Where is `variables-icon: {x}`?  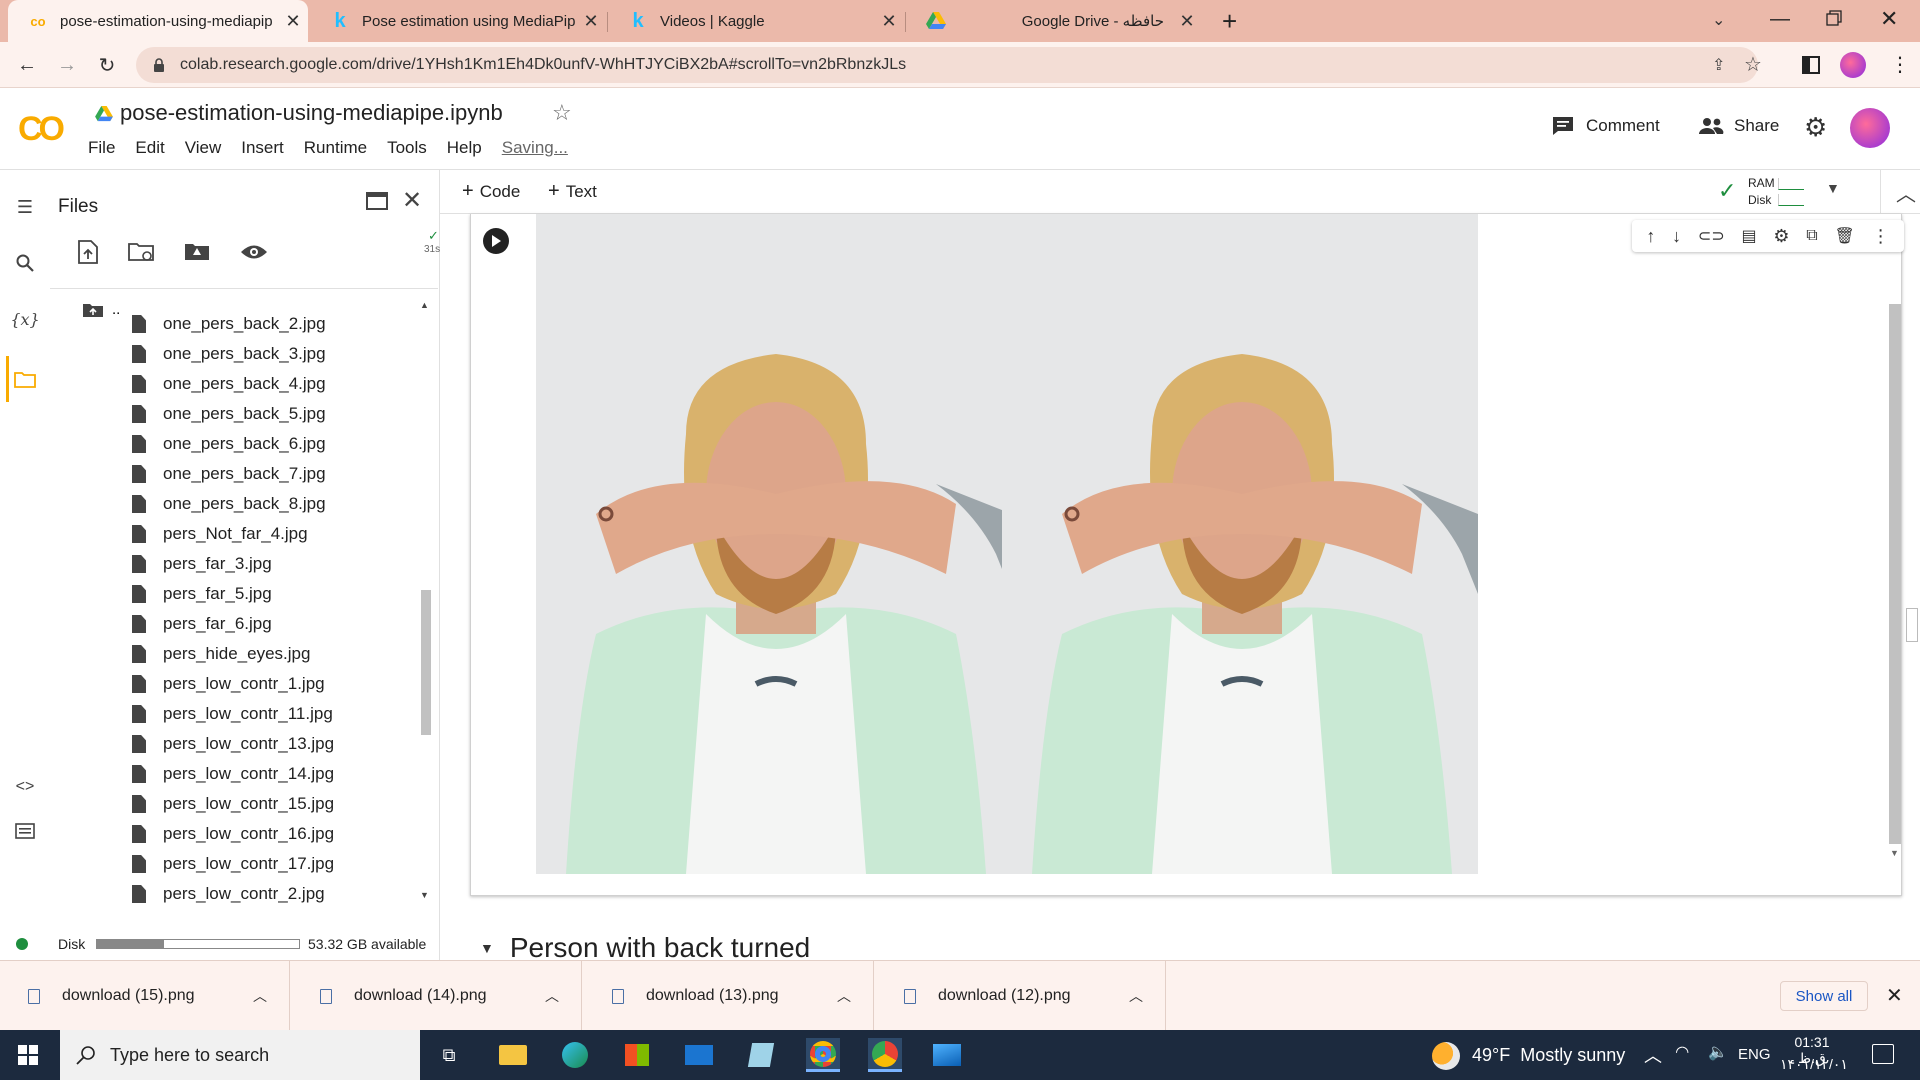 variables-icon: {x} is located at coordinates (24, 319).